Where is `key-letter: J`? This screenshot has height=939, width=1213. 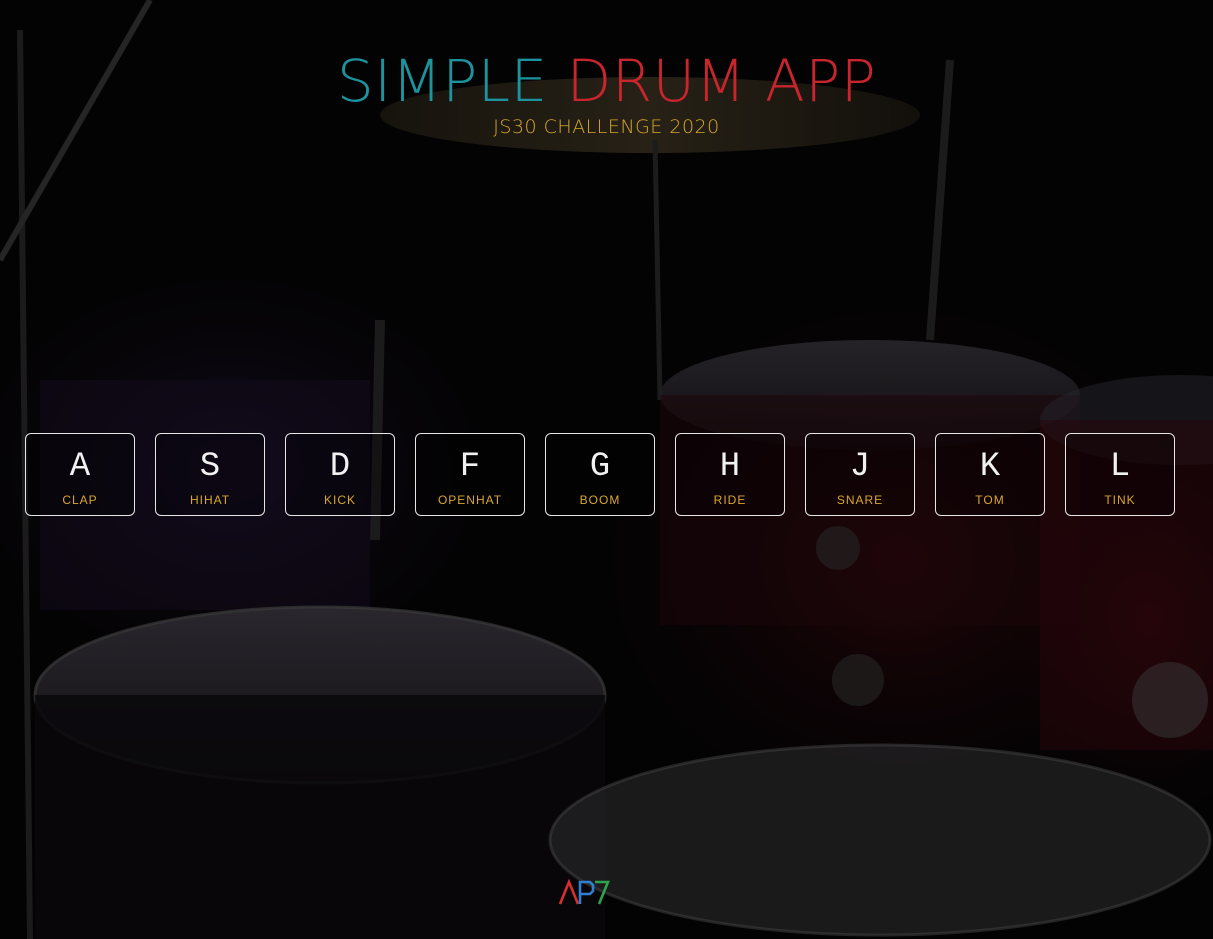 key-letter: J is located at coordinates (860, 467).